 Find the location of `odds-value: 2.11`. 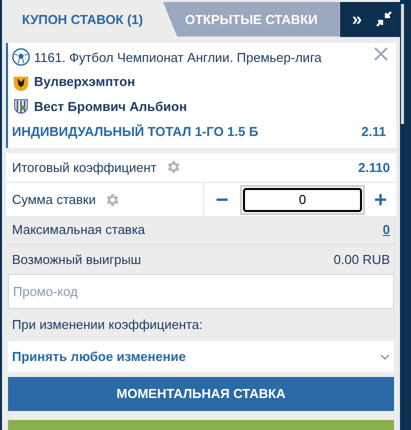

odds-value: 2.11 is located at coordinates (373, 132).